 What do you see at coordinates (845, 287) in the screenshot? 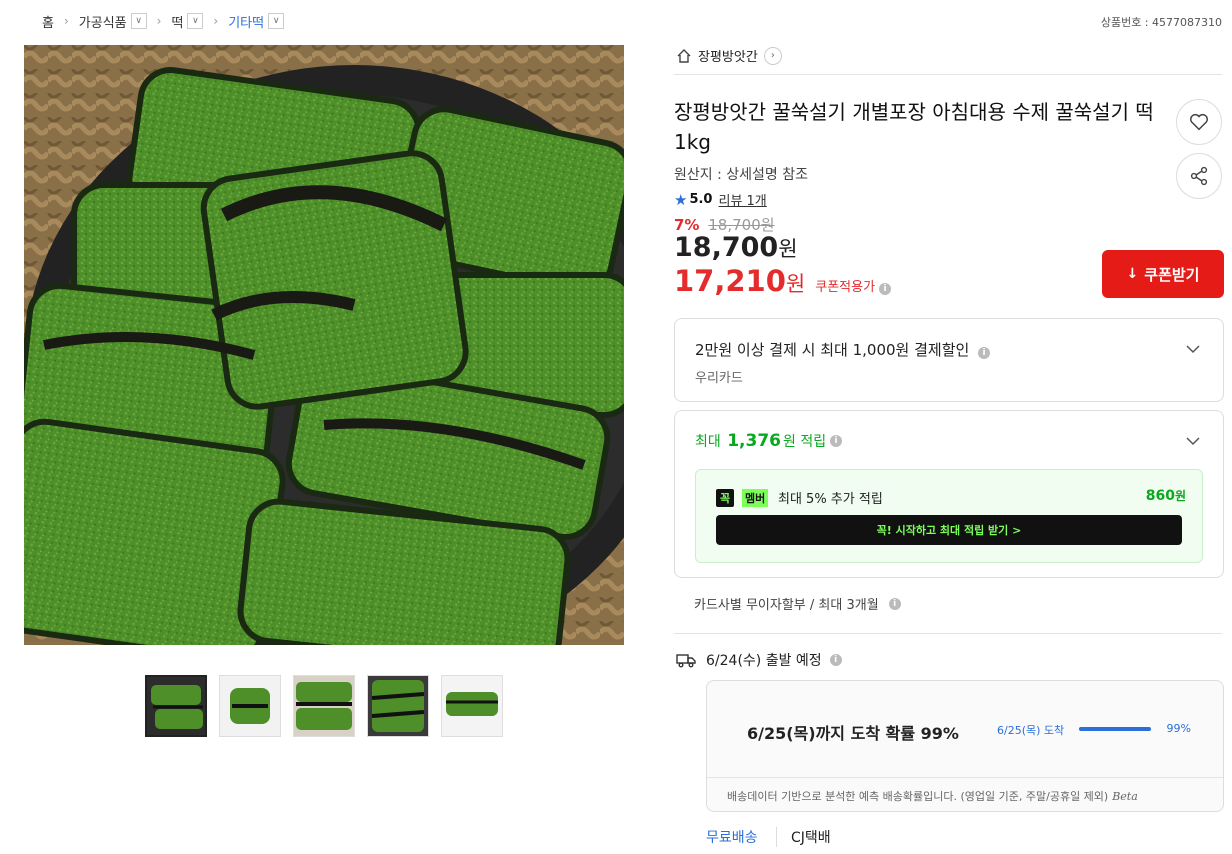
I see `coupon-price-tag: 쿠폰적용가` at bounding box center [845, 287].